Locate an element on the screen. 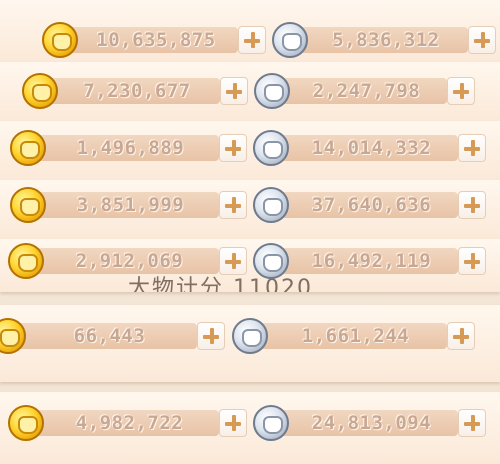  gold-amount-value: 2,912,069 is located at coordinates (129, 261).